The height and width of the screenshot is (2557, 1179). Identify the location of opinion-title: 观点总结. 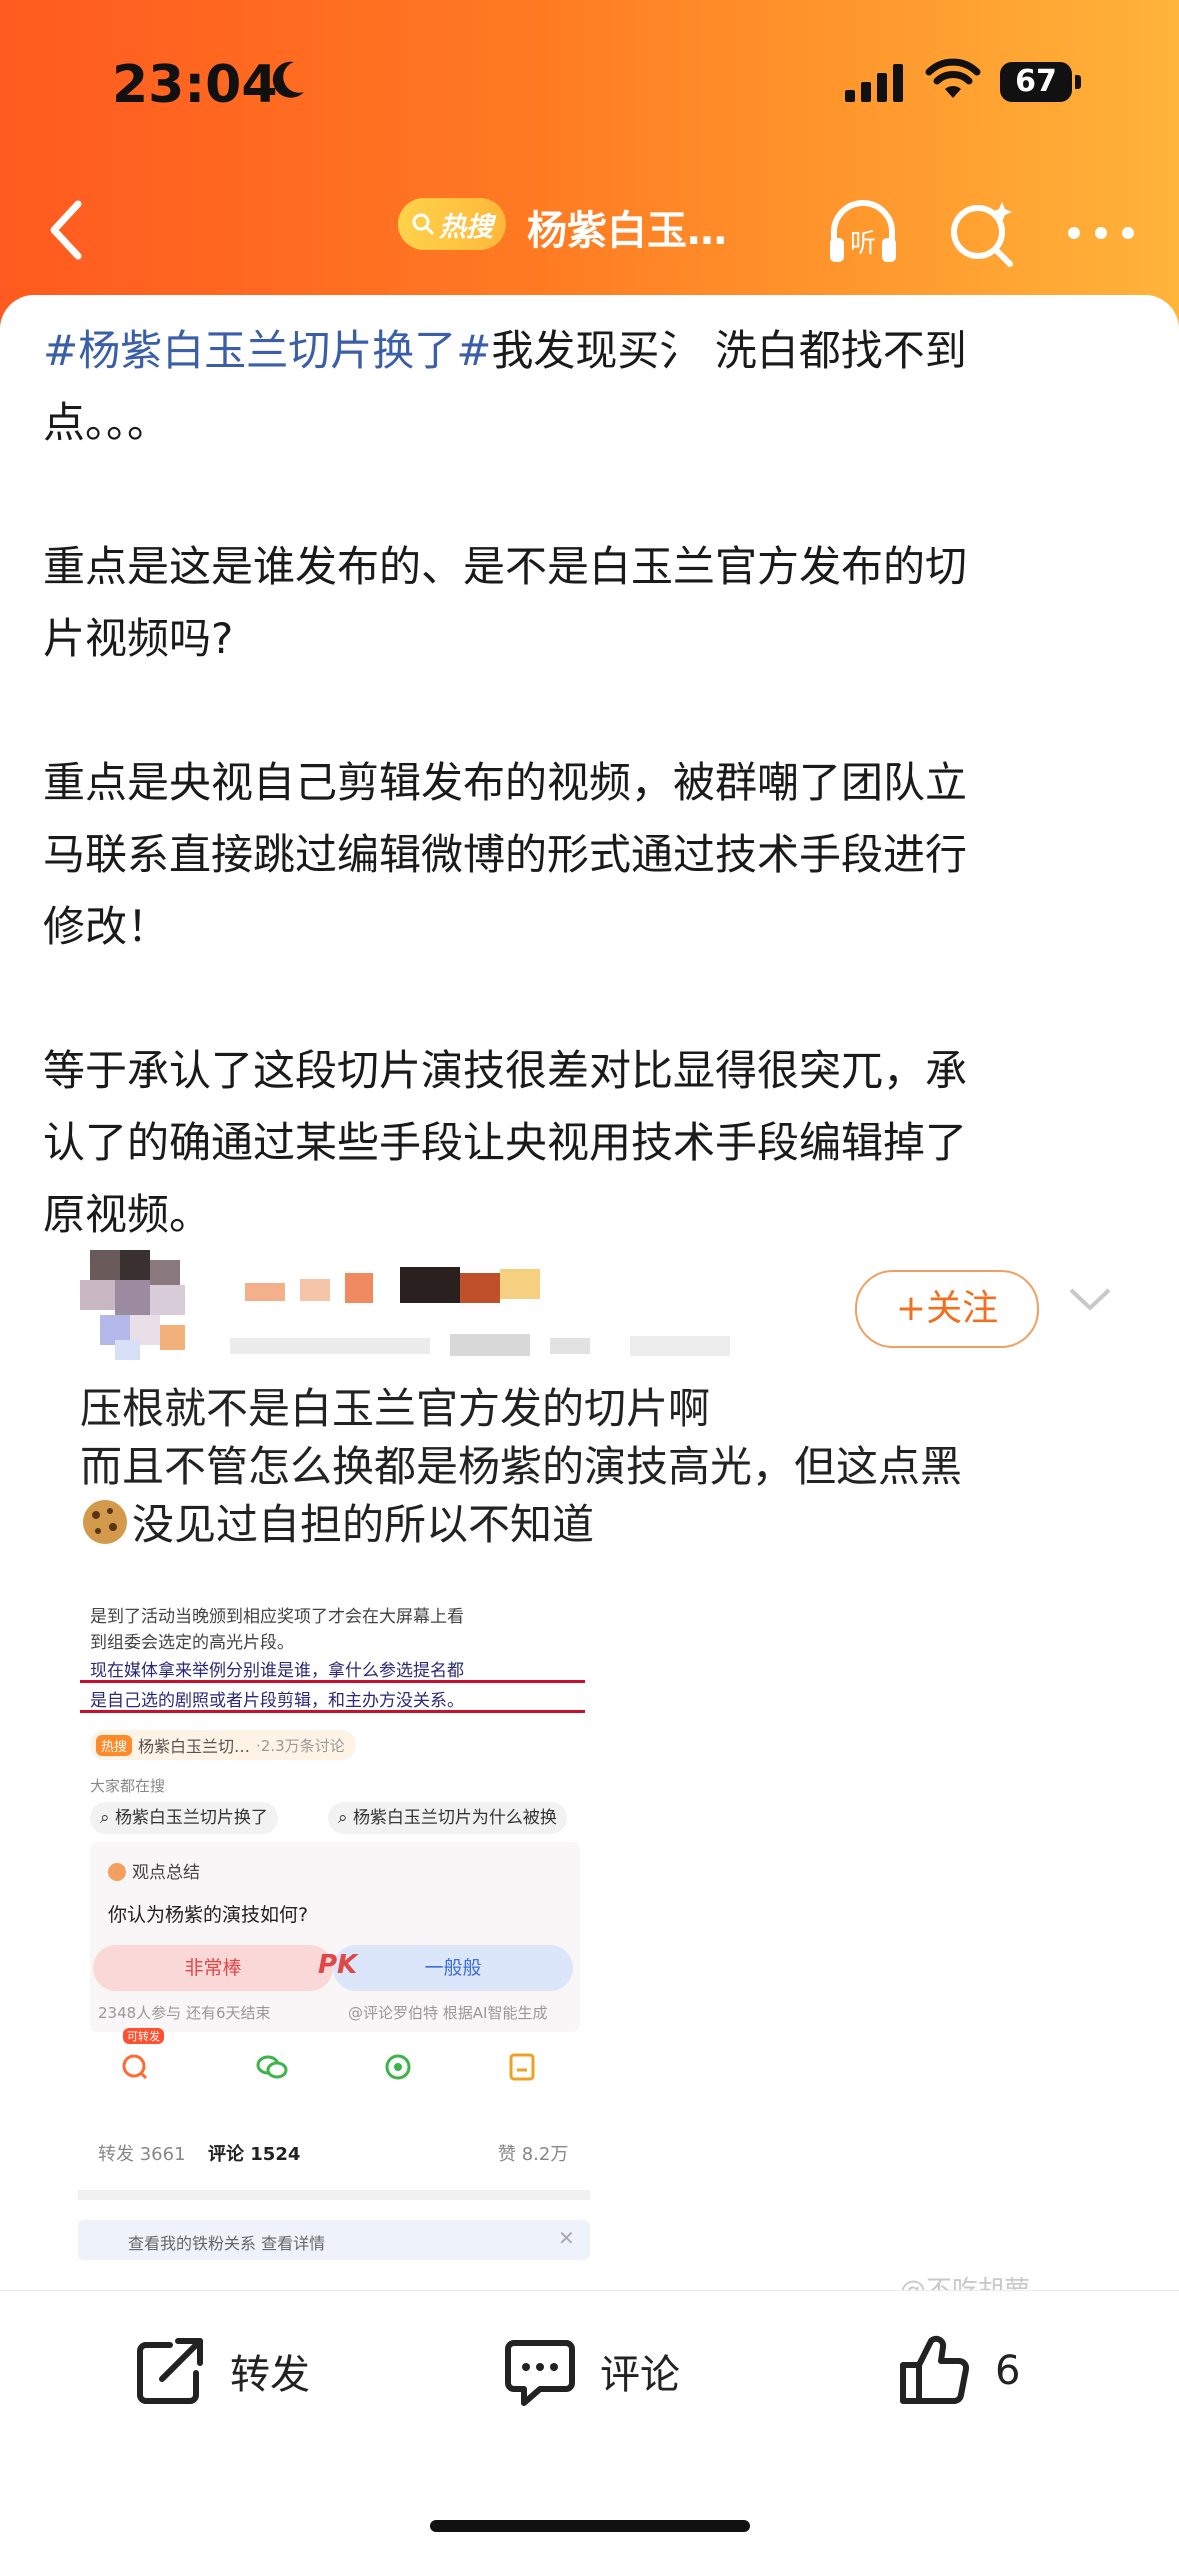
(154, 1870).